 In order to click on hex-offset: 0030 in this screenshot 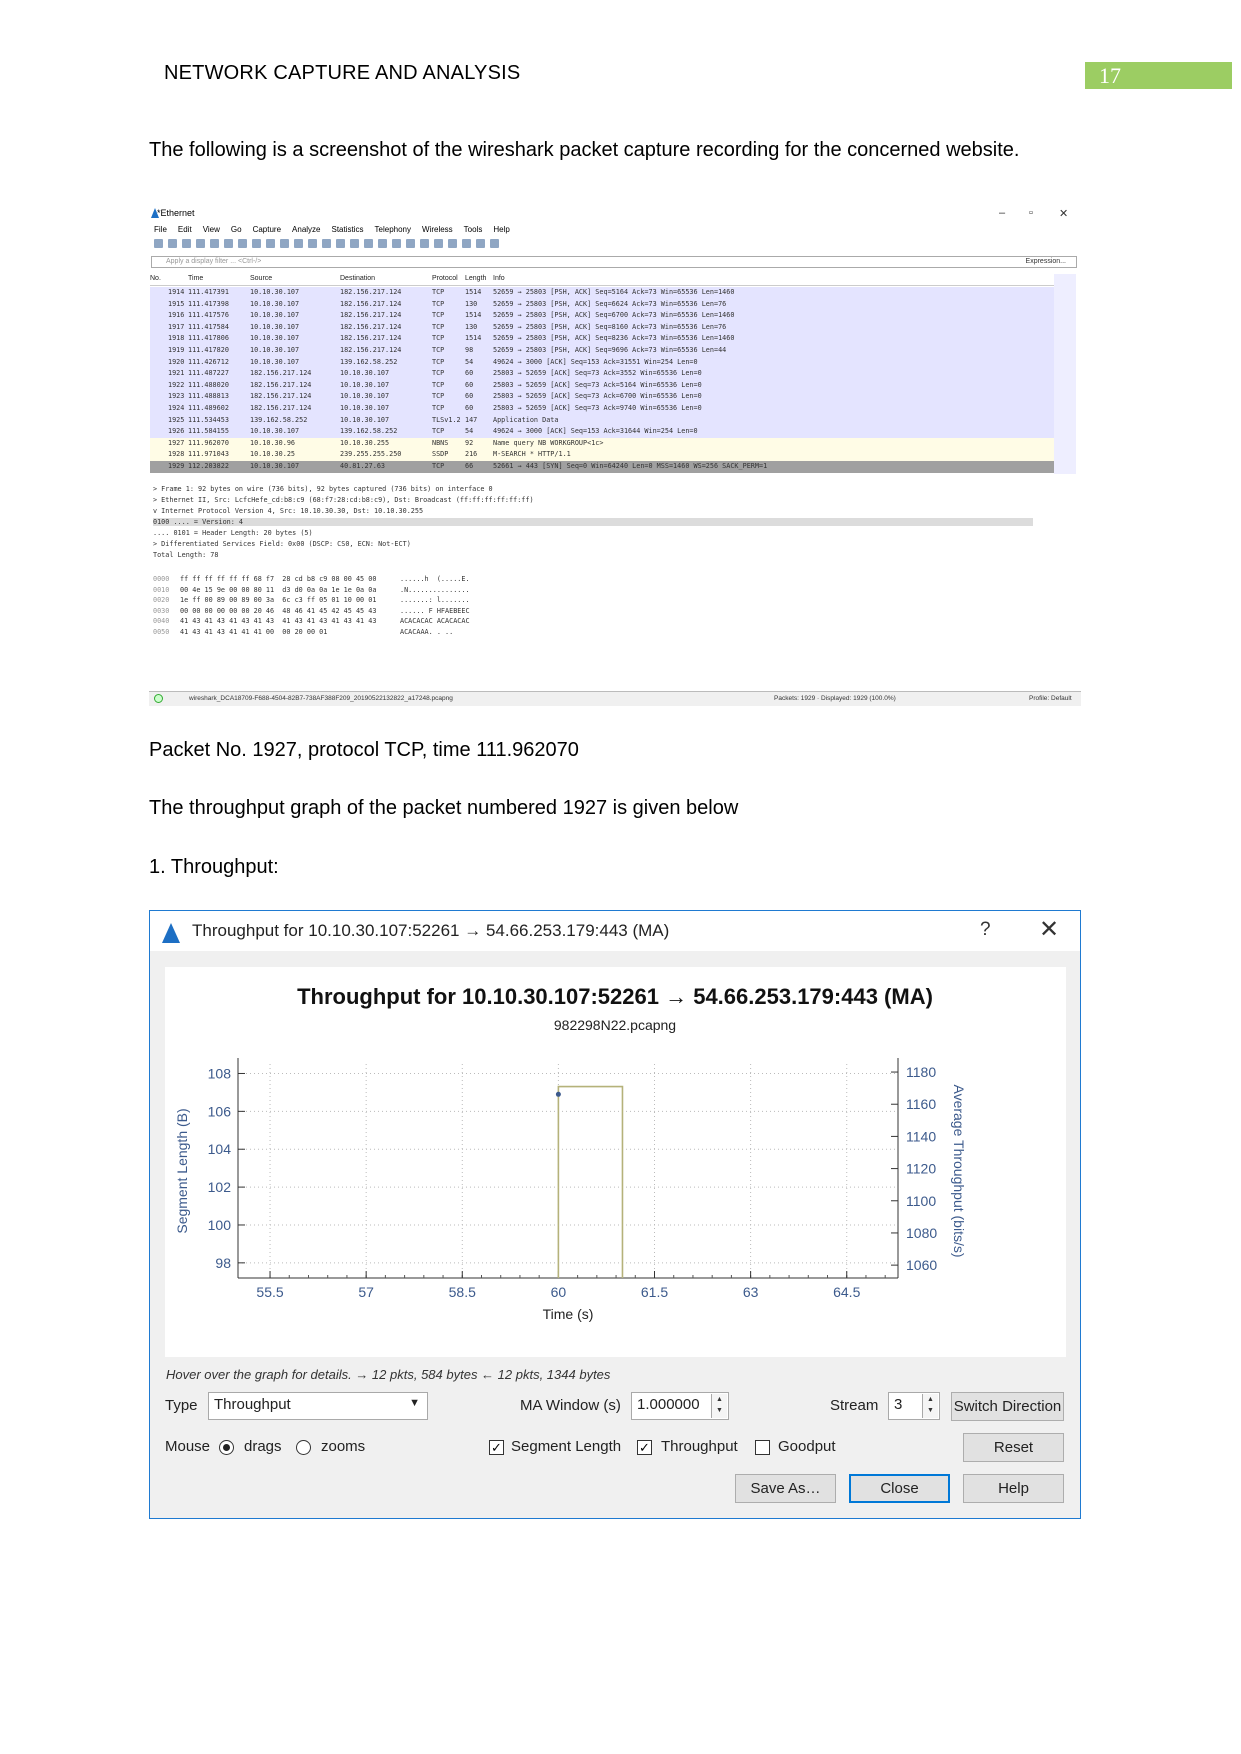, I will do `click(161, 611)`.